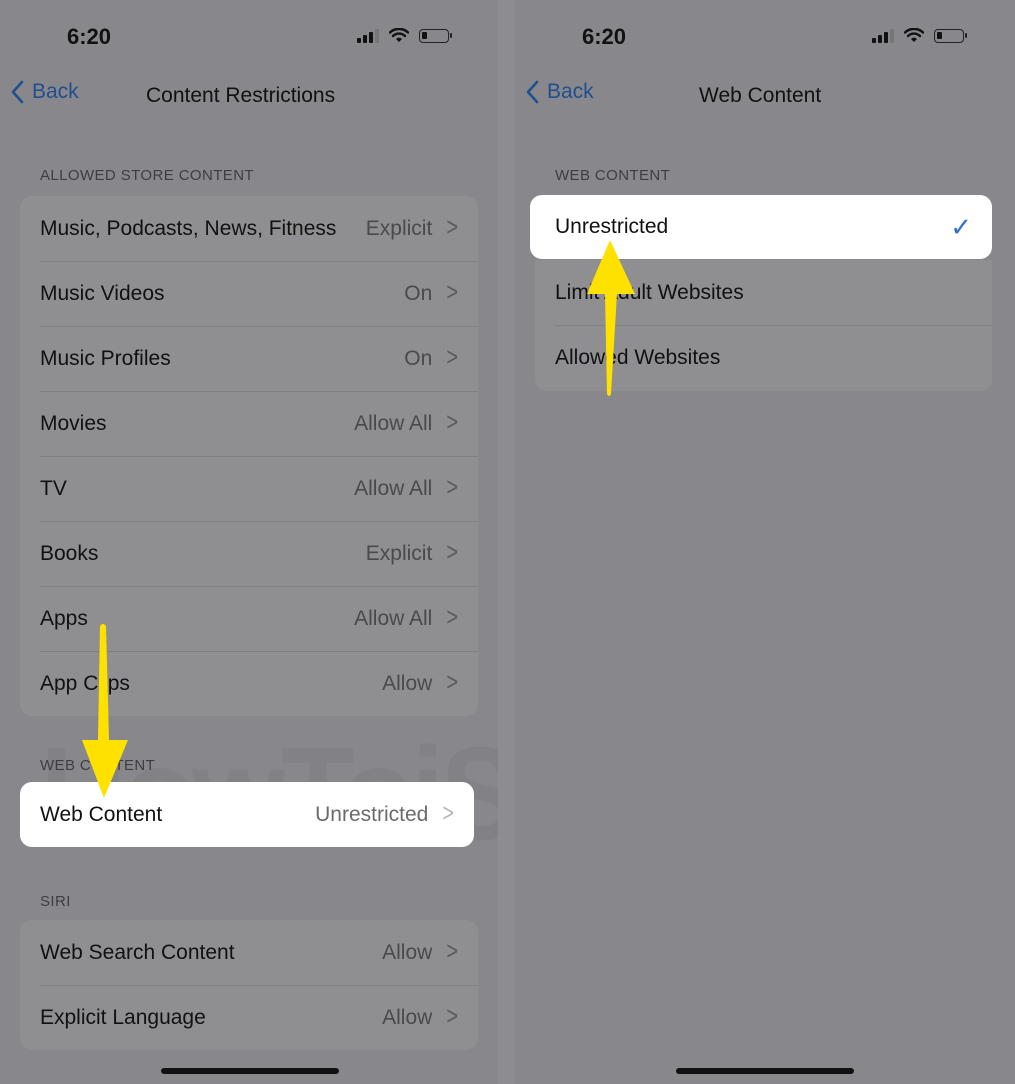 This screenshot has width=1015, height=1084. I want to click on row-explicit-language: Explicit Language Allow >, so click(249, 1017).